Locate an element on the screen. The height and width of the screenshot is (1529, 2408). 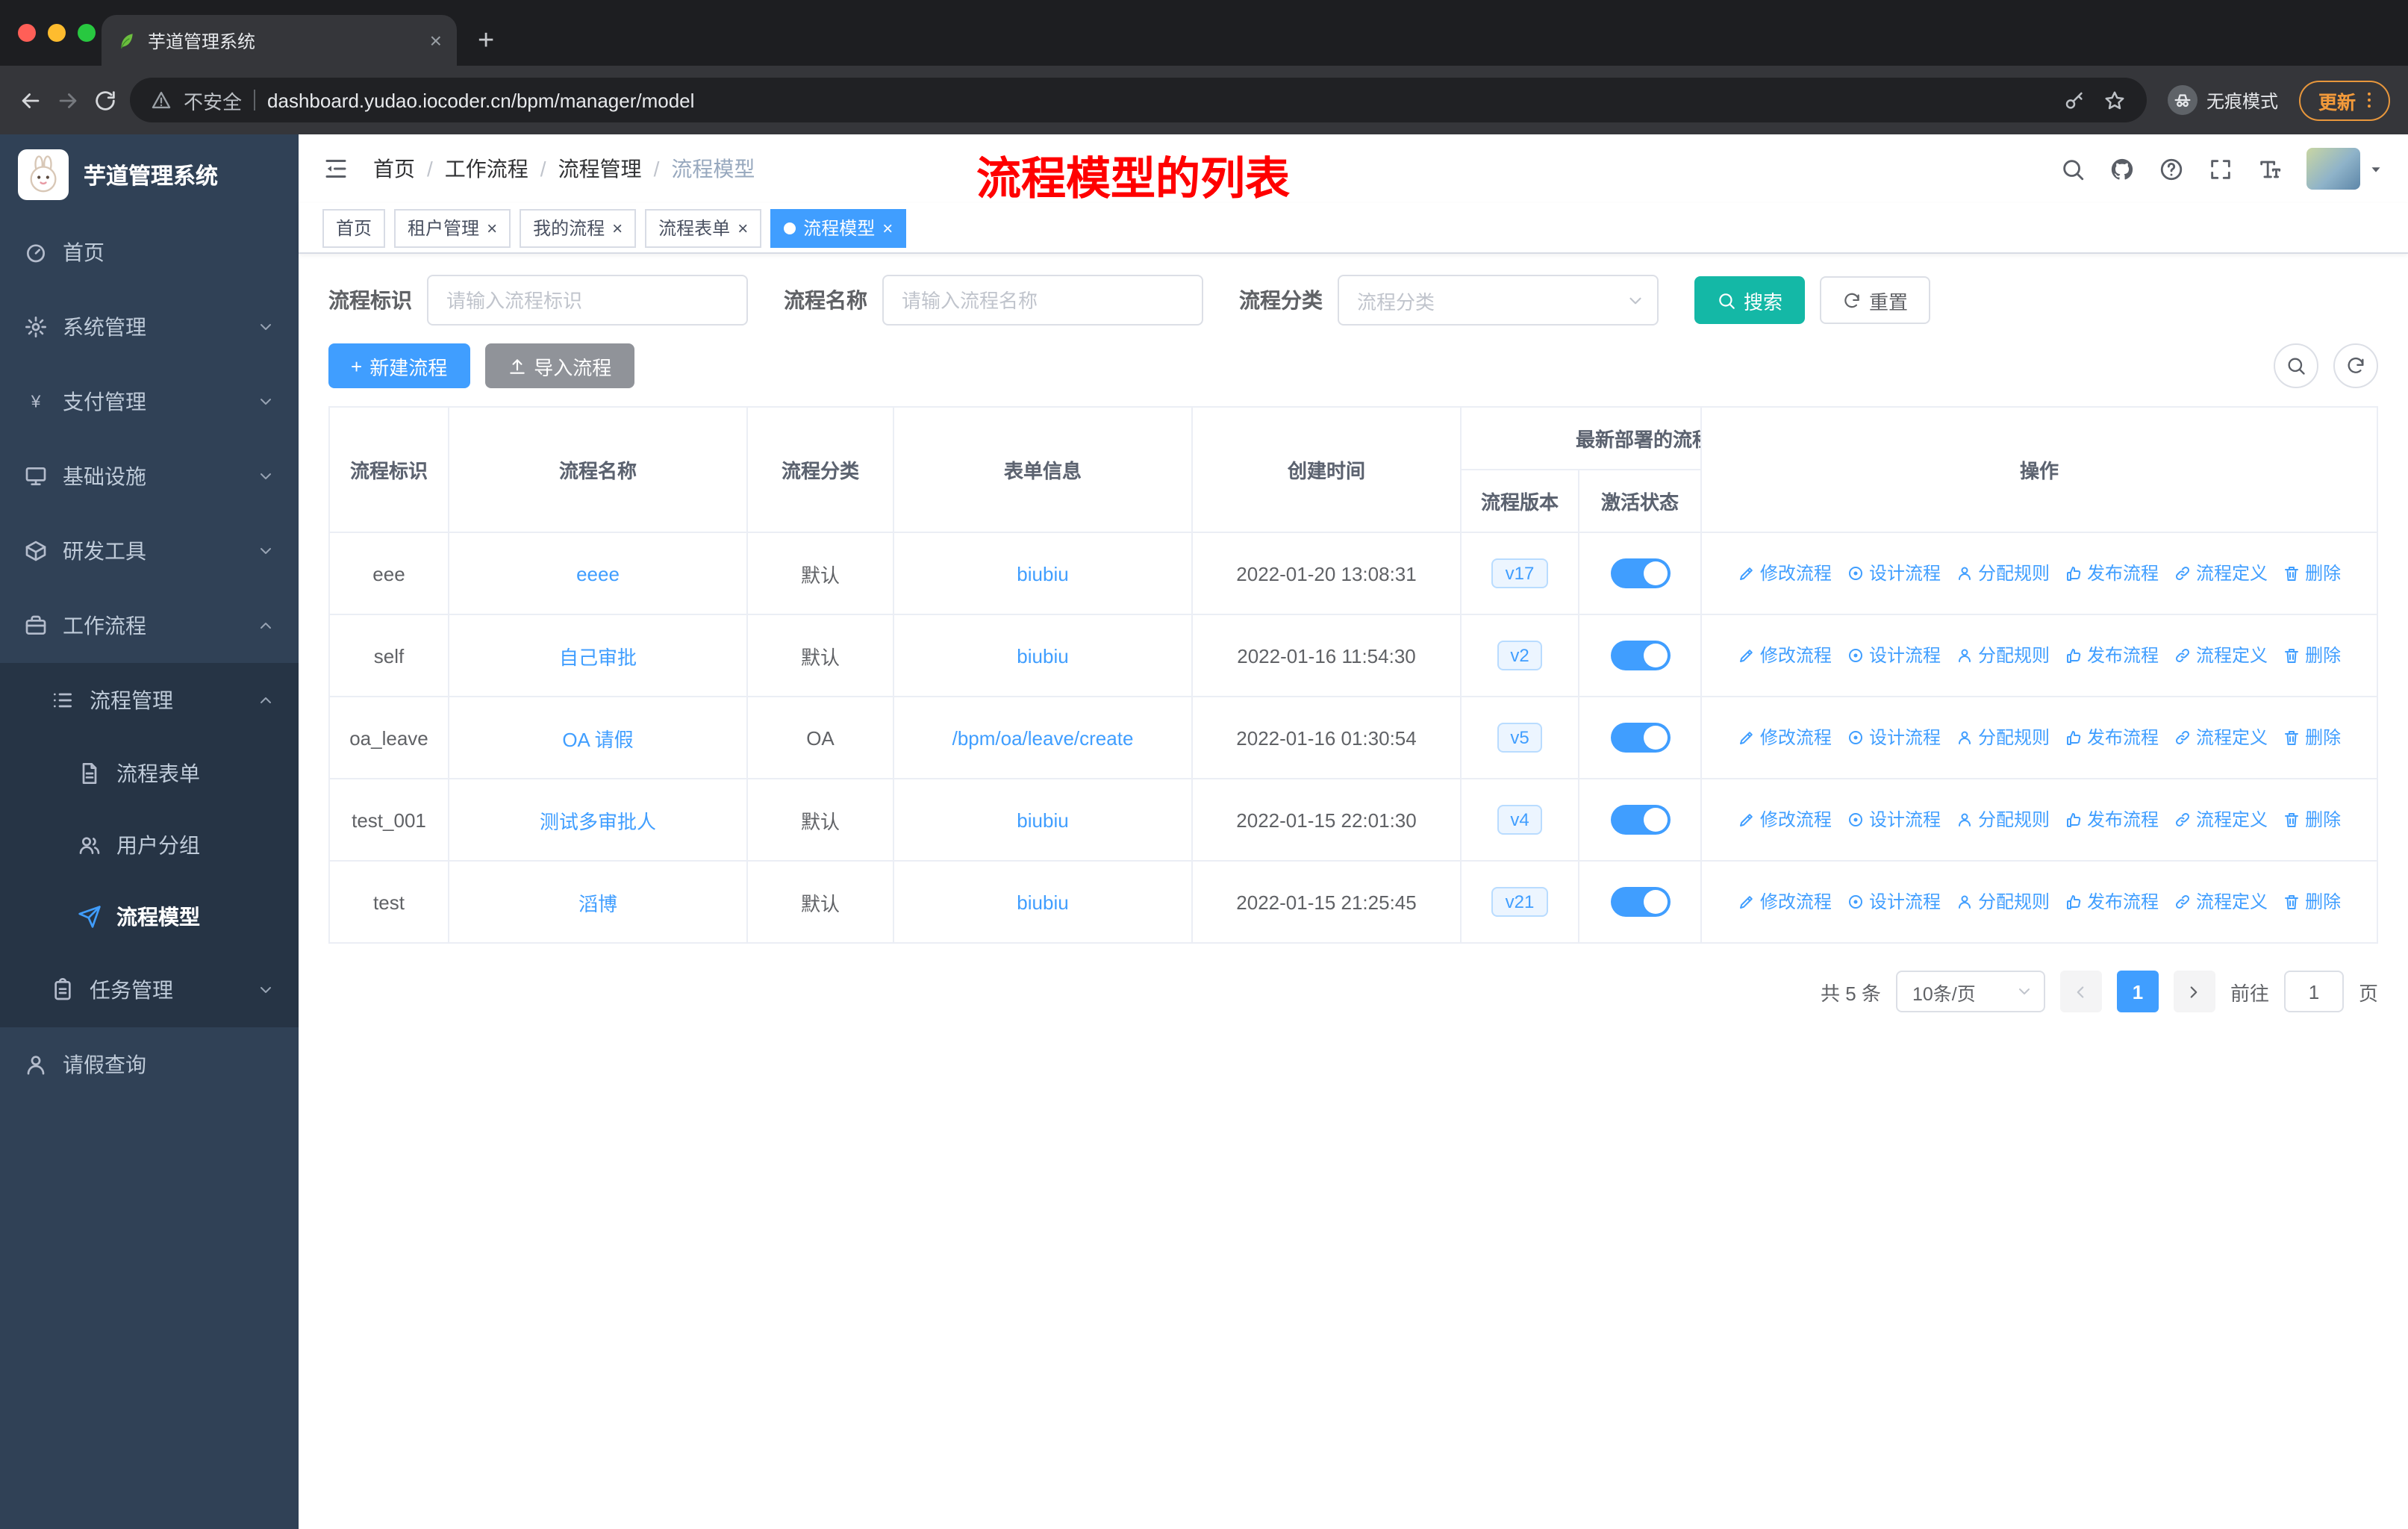
sidebar-item-workflow: 工作流程 is located at coordinates (149, 625).